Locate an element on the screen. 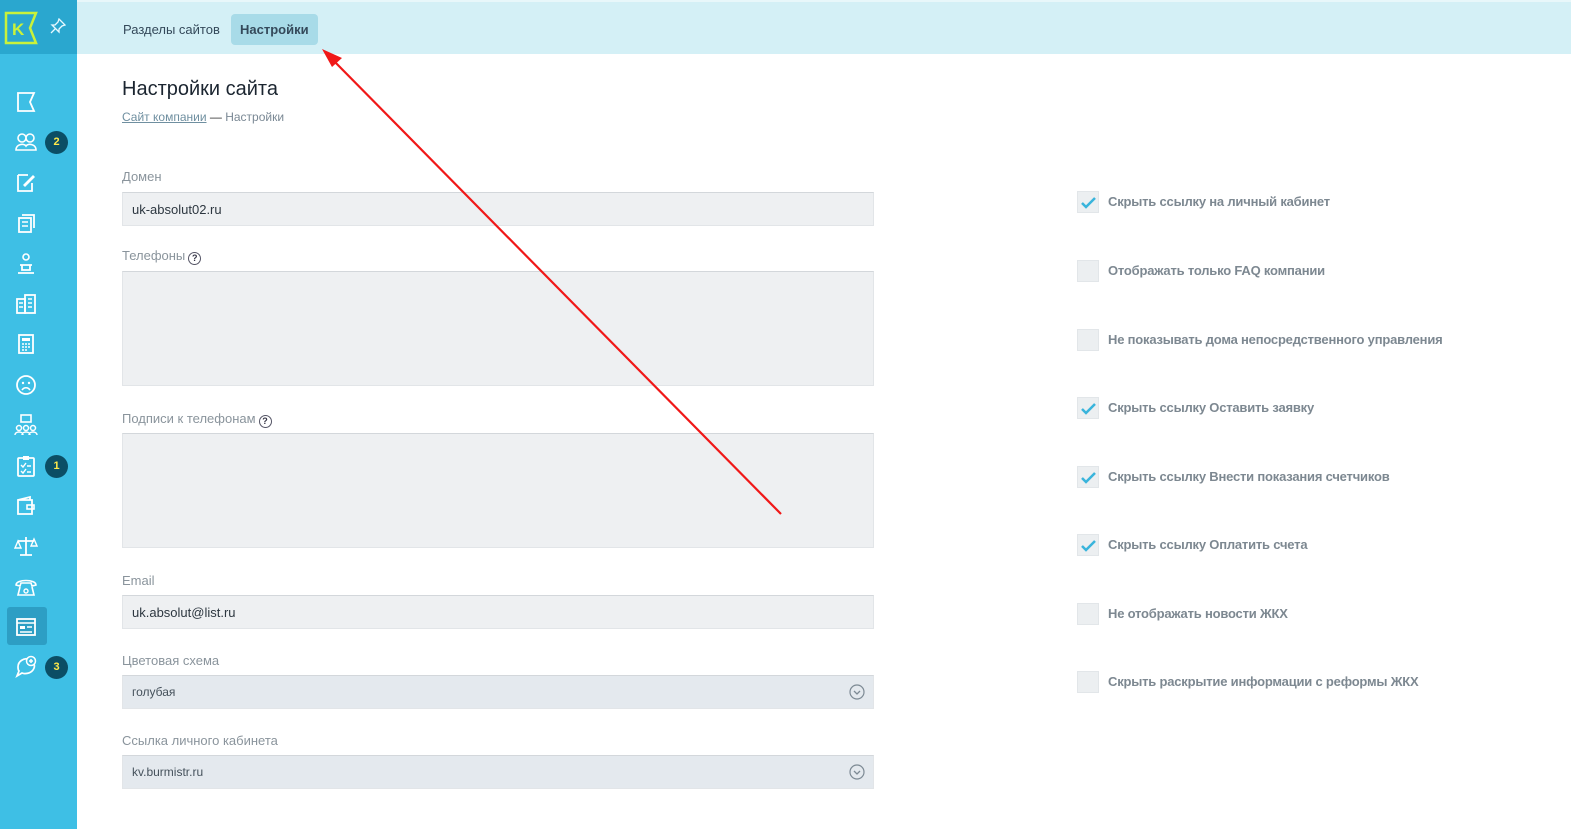 This screenshot has width=1571, height=829. sidebar-item-site is located at coordinates (38, 627).